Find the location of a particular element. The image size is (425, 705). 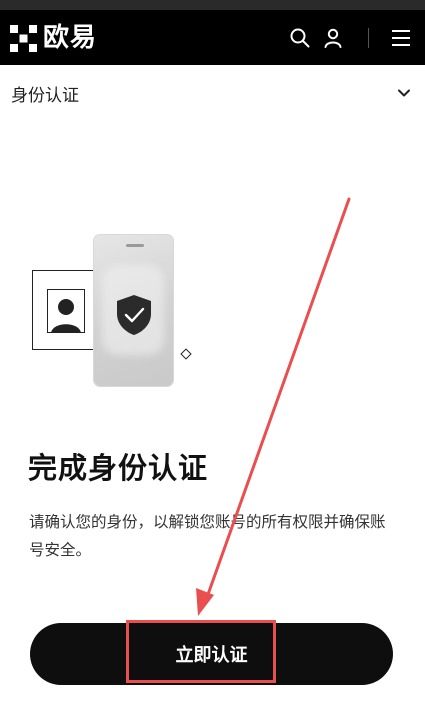

search-icon is located at coordinates (300, 38).